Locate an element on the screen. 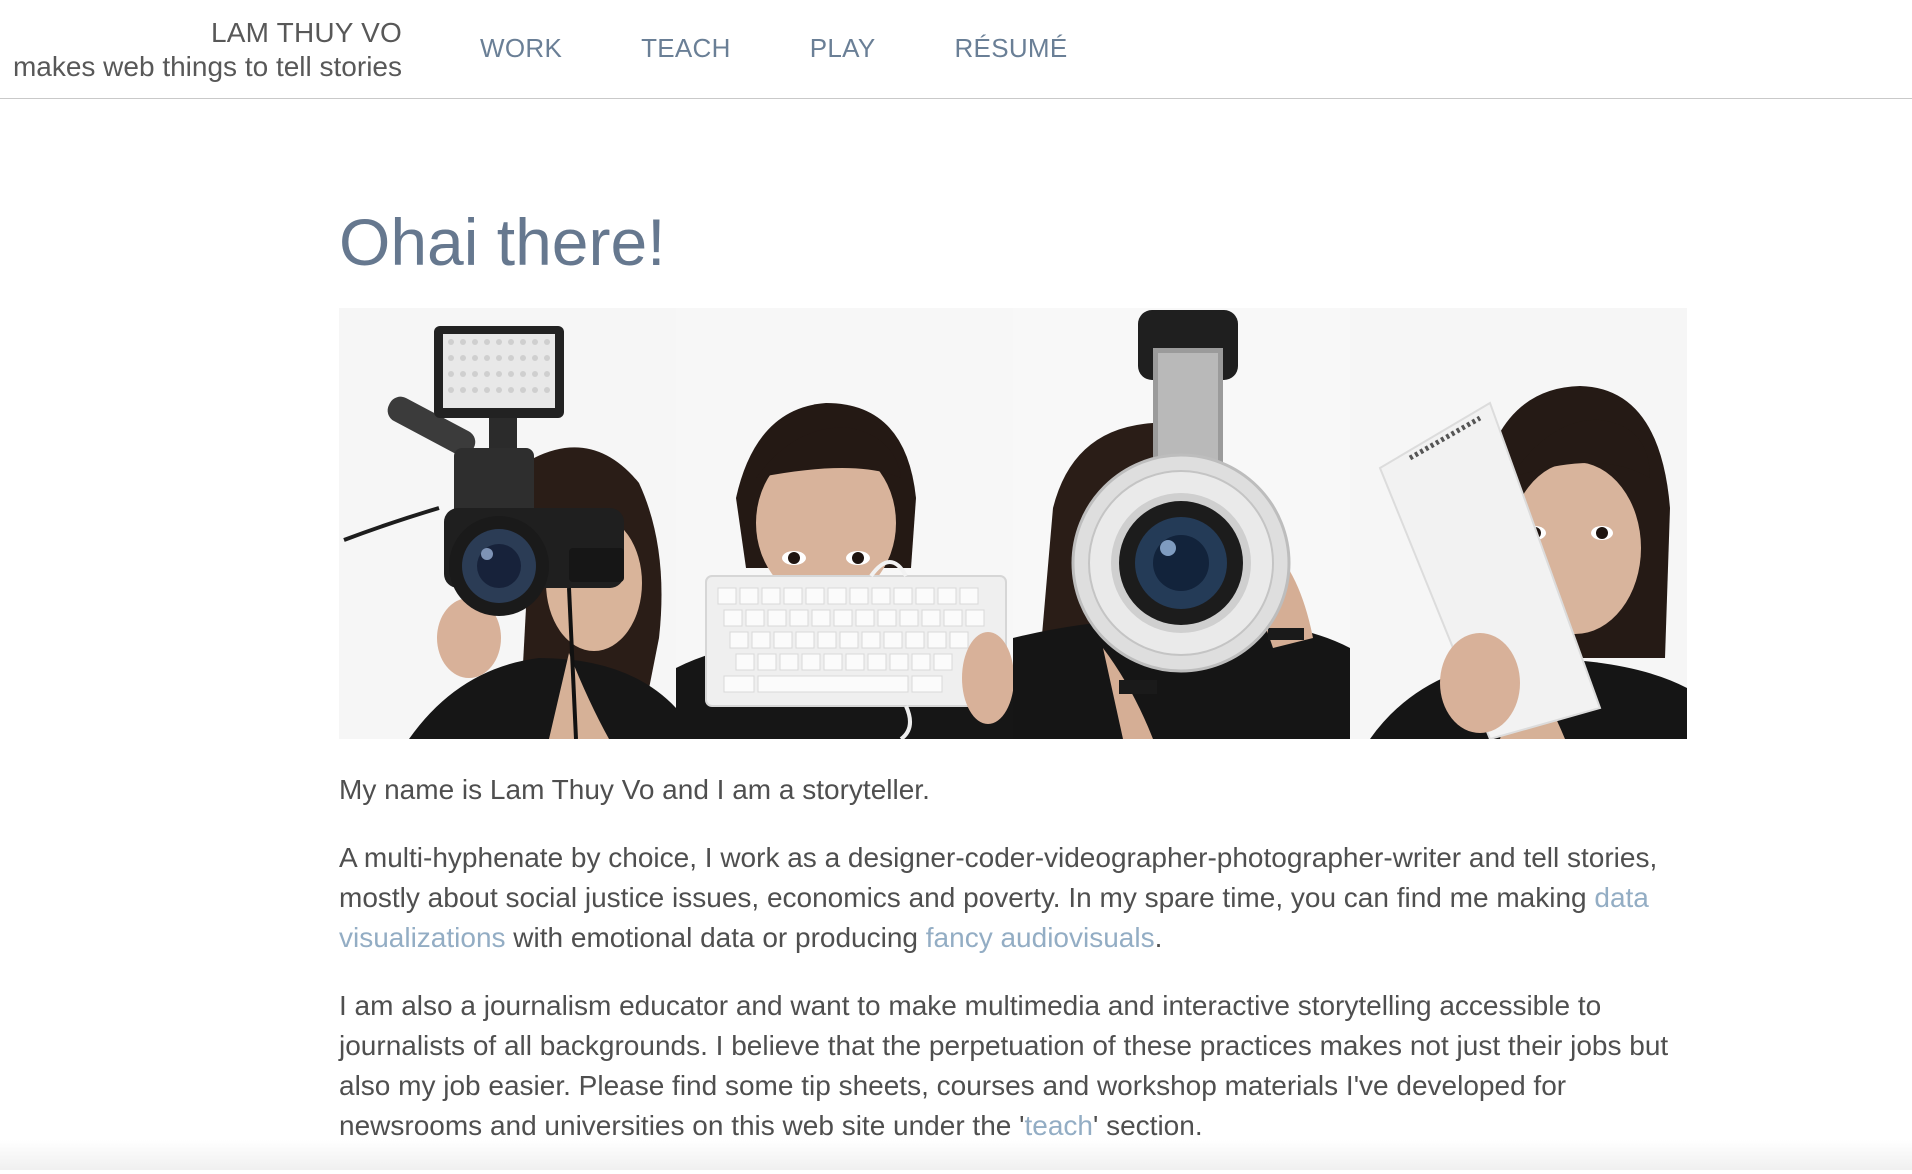 This screenshot has height=1174, width=1912. site-tagline: makes web things to tell stories is located at coordinates (207, 66).